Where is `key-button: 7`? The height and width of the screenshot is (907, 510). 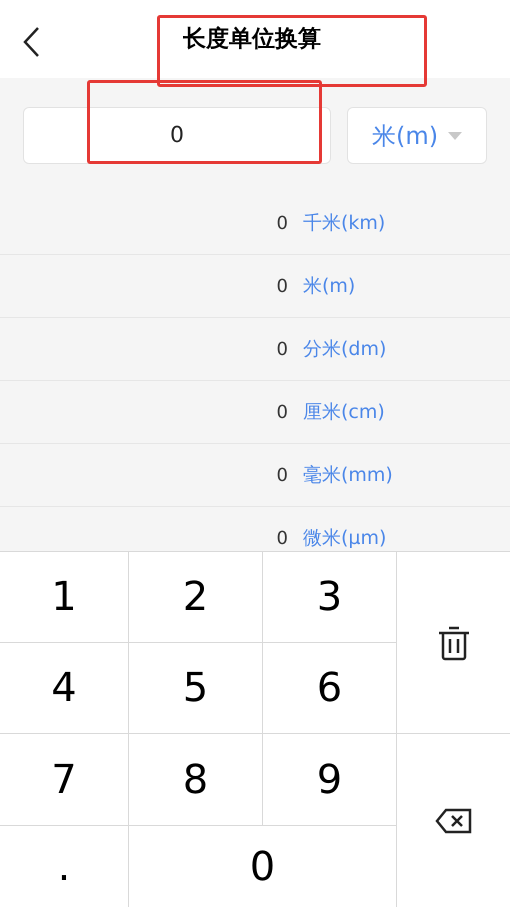 key-button: 7 is located at coordinates (64, 779).